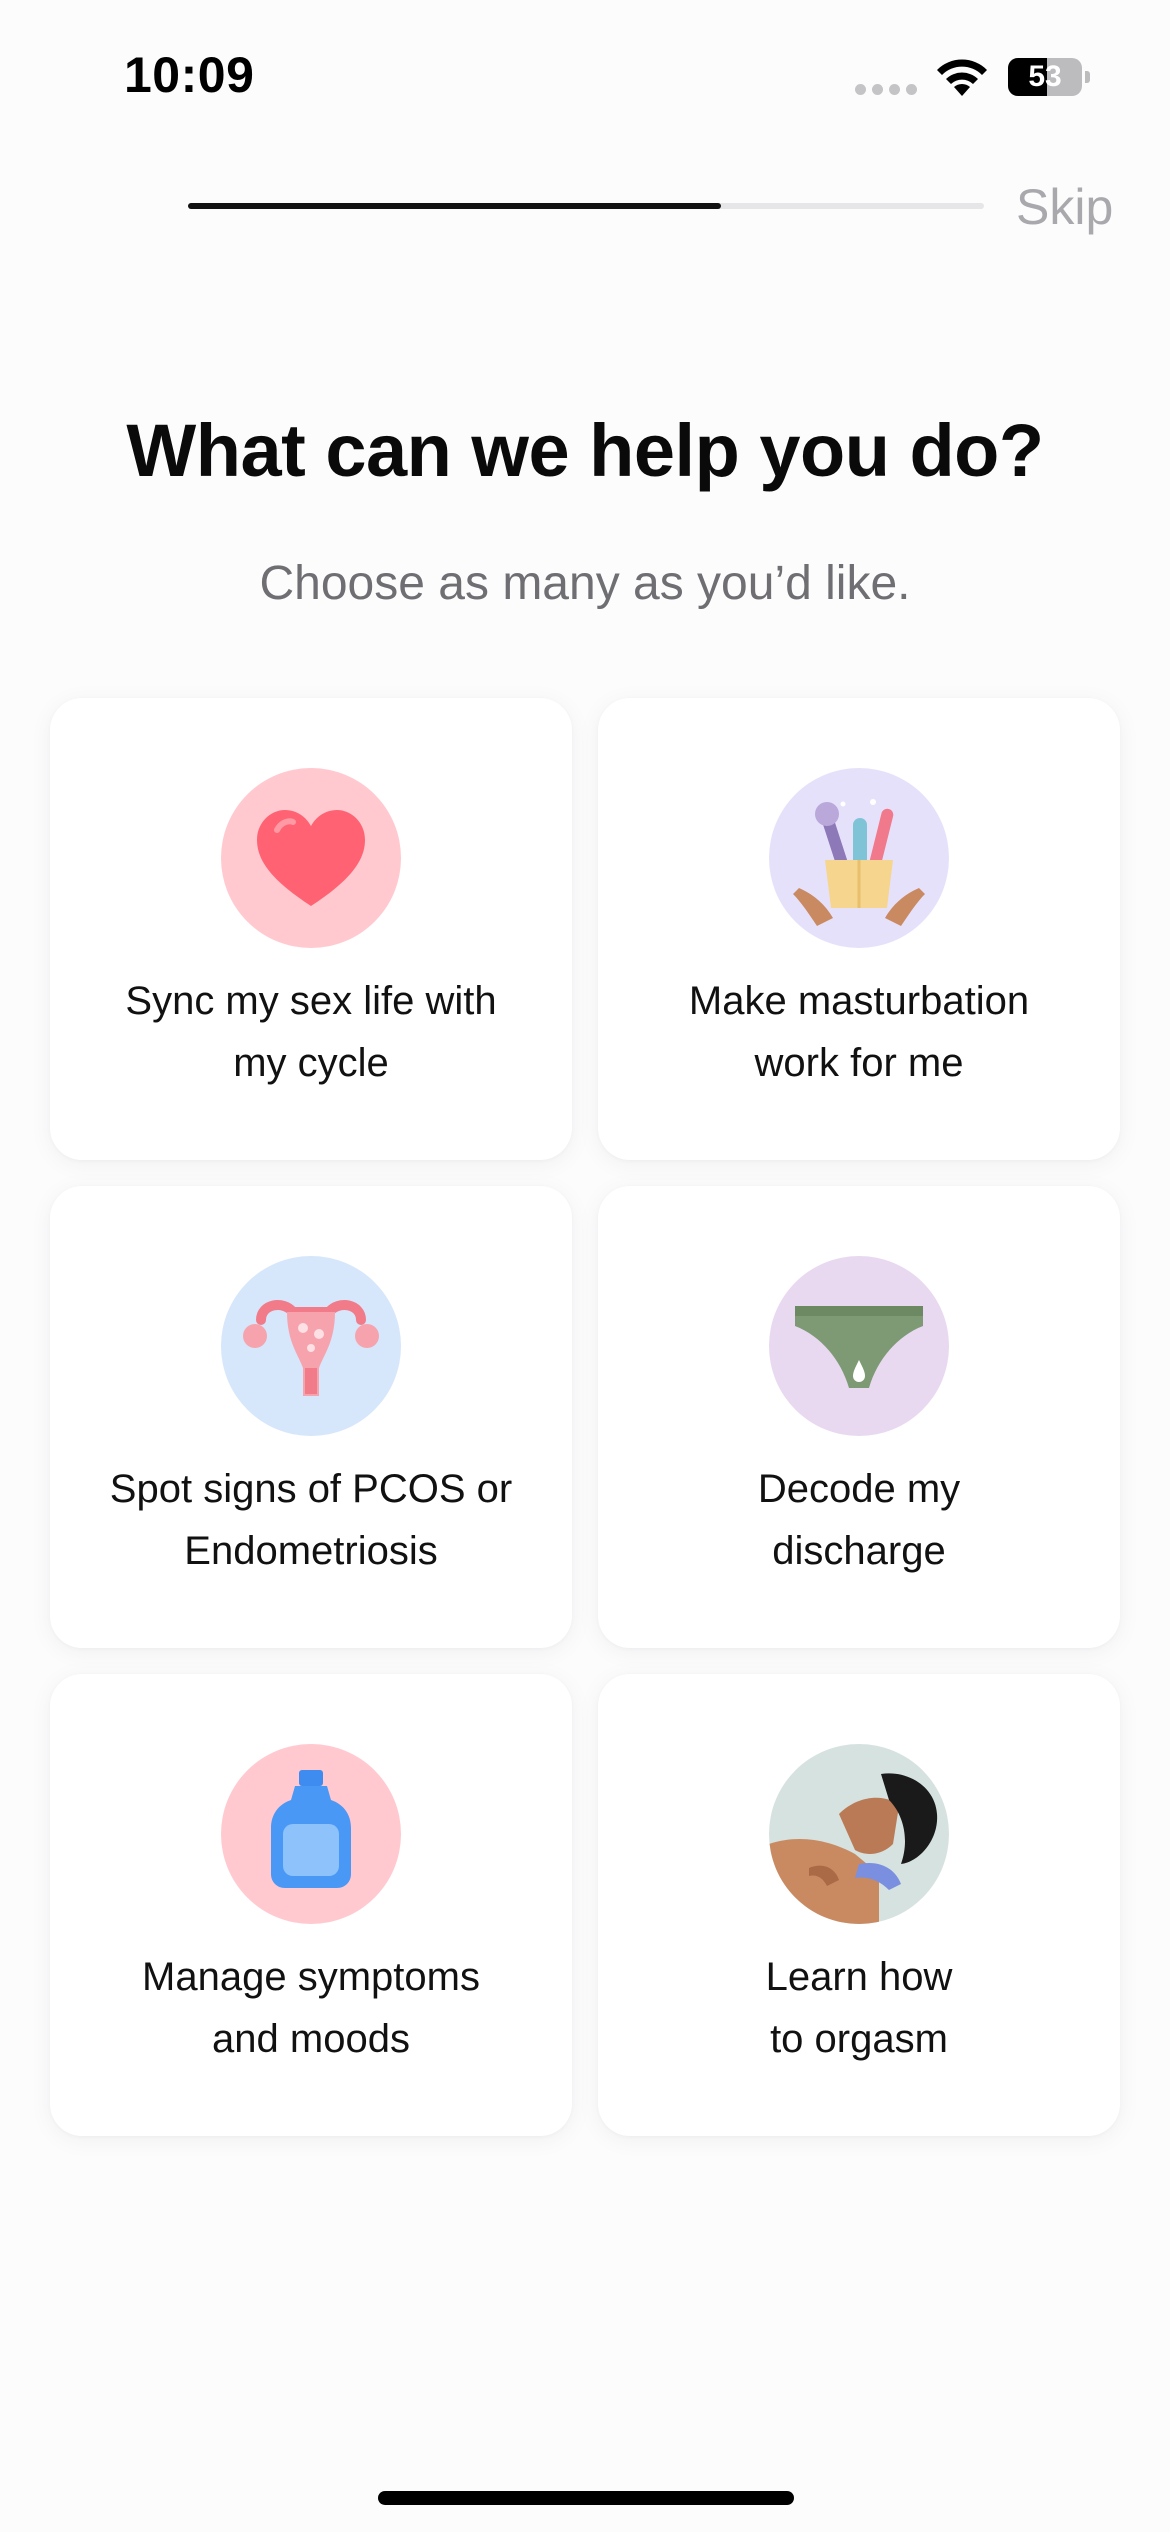  I want to click on battery-icon: 53, so click(1049, 77).